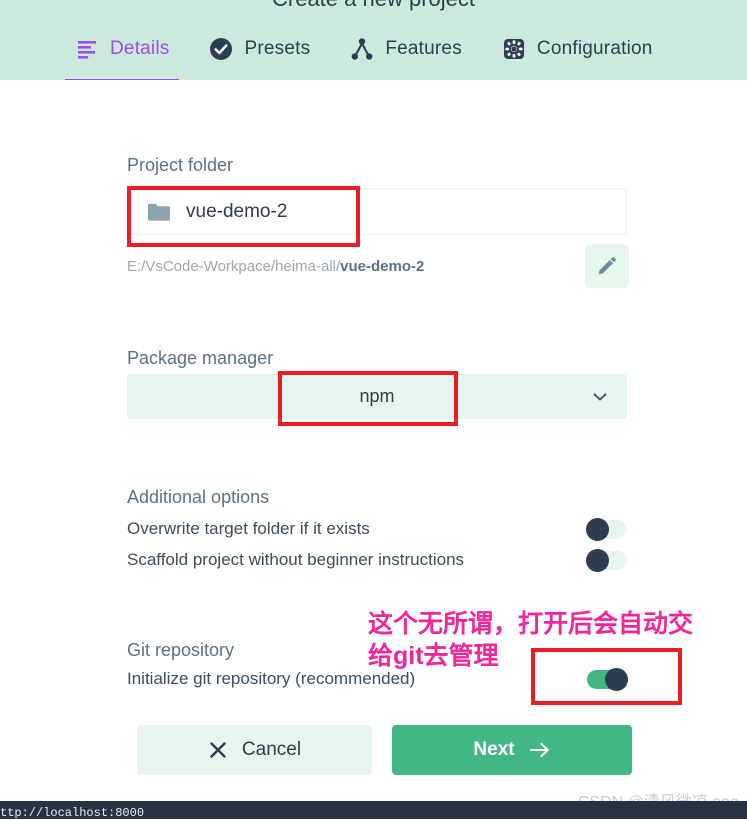 The width and height of the screenshot is (747, 820). Describe the element at coordinates (218, 750) in the screenshot. I see `close-x-icon` at that location.